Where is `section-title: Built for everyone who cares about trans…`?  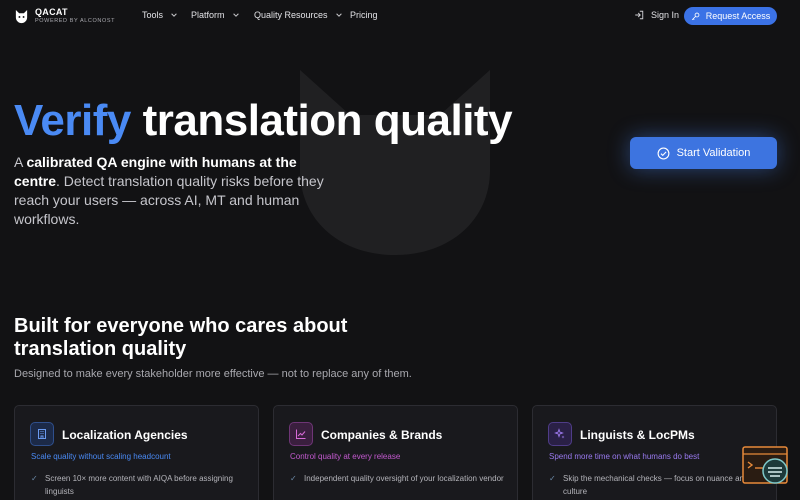
section-title: Built for everyone who cares about trans… is located at coordinates (181, 337).